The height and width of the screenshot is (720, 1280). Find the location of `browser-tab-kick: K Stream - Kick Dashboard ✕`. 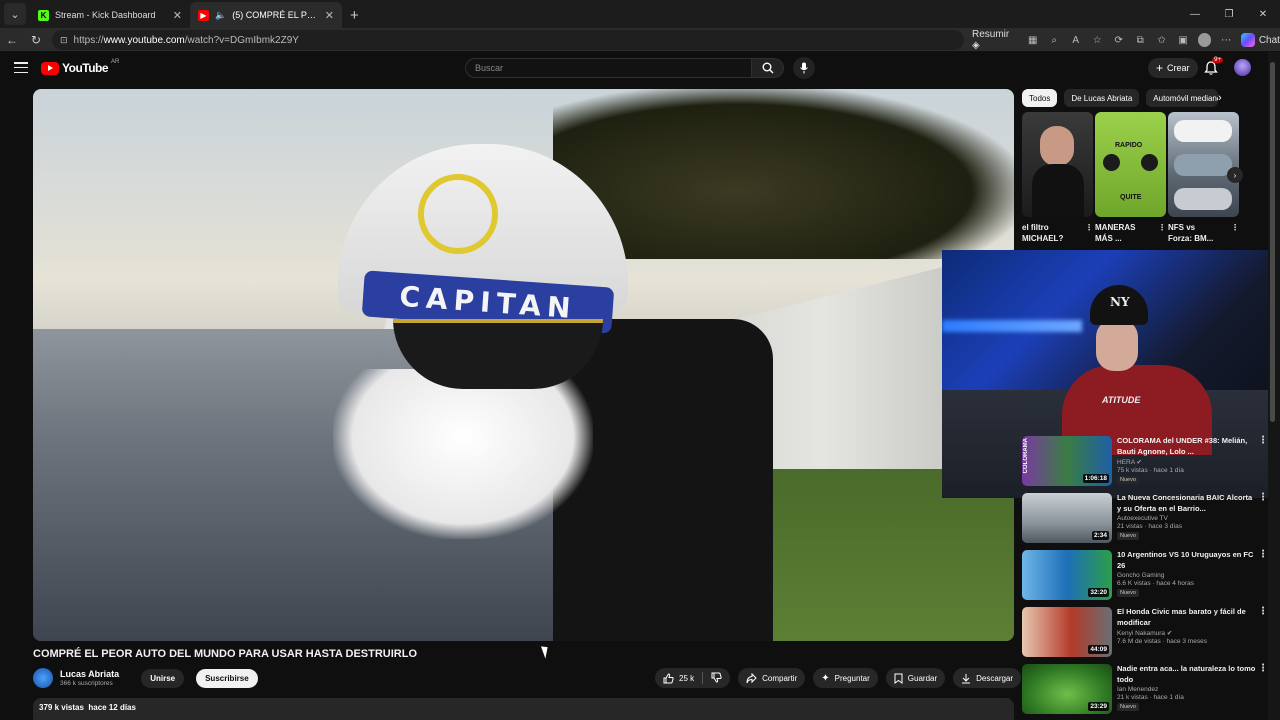

browser-tab-kick: K Stream - Kick Dashboard ✕ is located at coordinates (110, 15).